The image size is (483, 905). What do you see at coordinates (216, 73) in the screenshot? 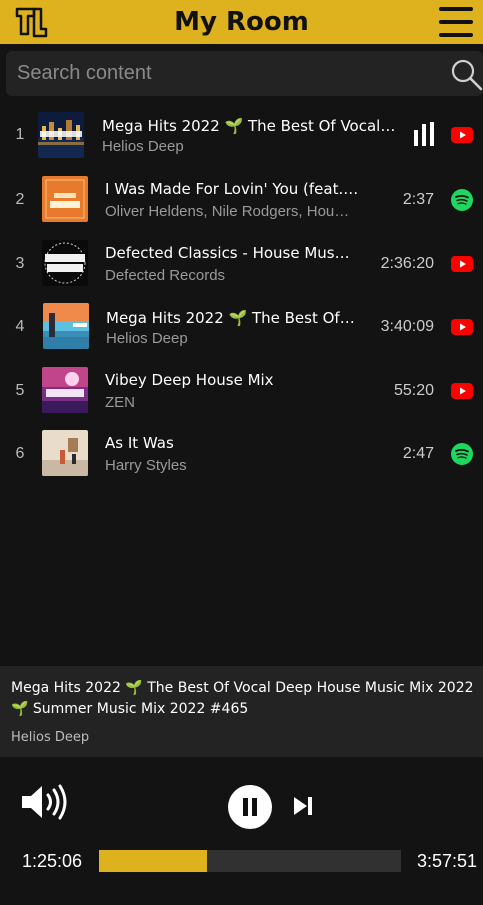
I see `search-input` at bounding box center [216, 73].